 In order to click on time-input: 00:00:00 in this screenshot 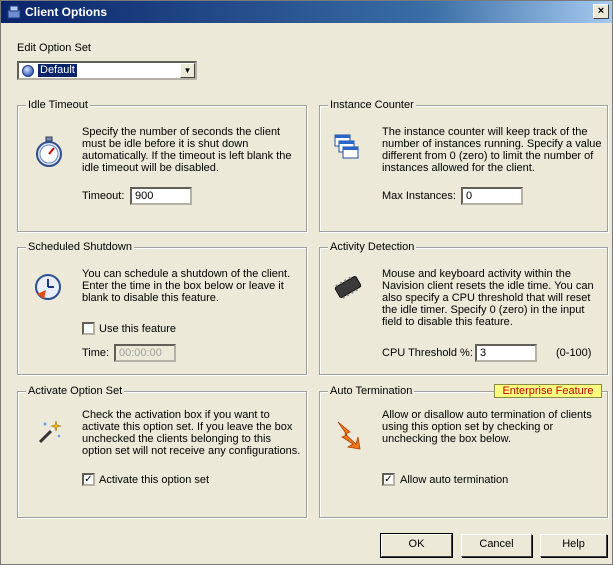, I will do `click(145, 353)`.